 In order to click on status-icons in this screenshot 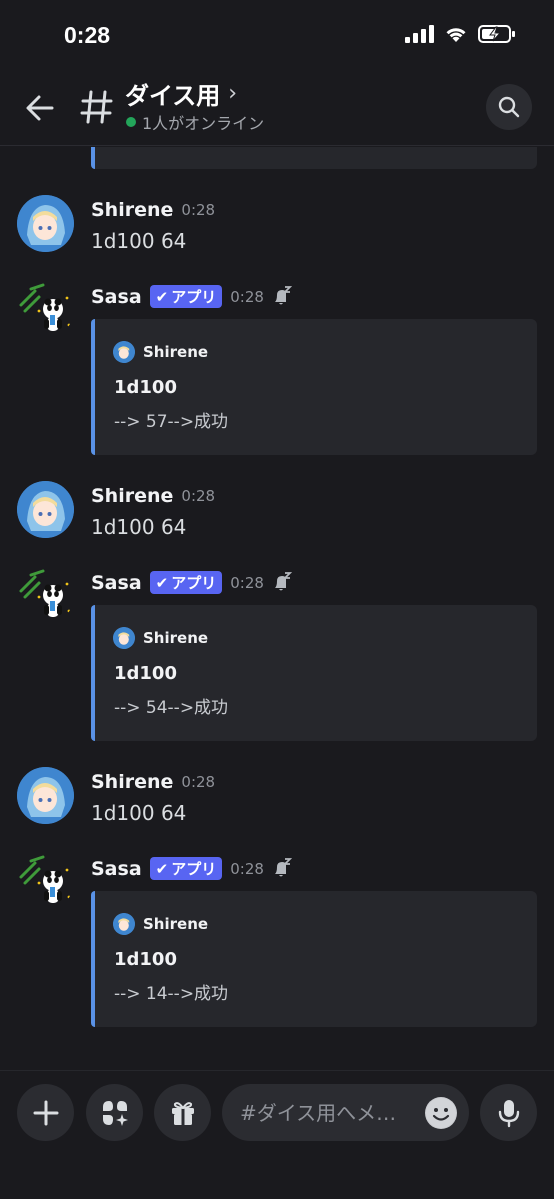, I will do `click(460, 34)`.